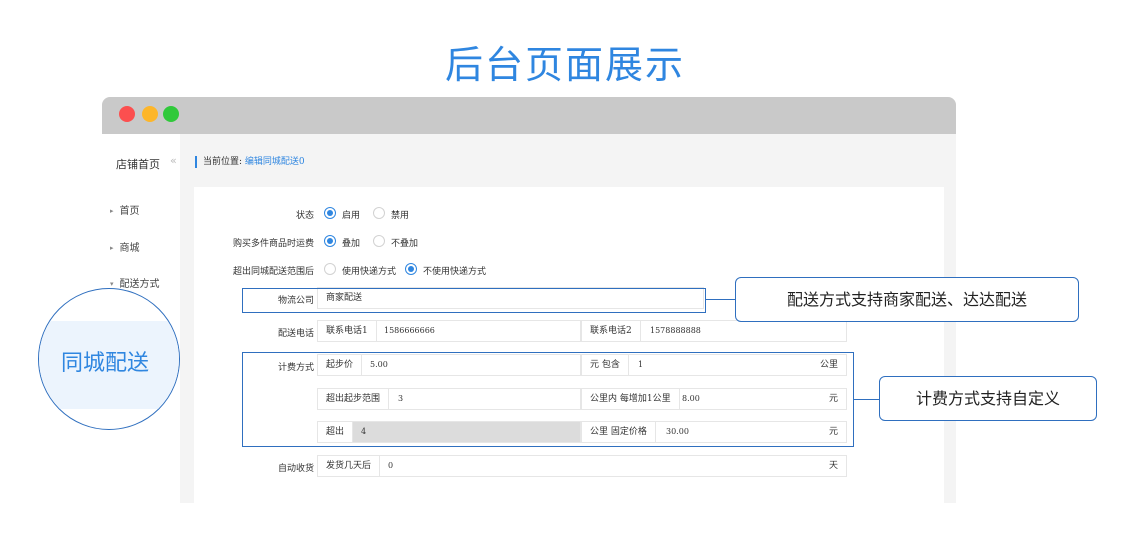  What do you see at coordinates (150, 114) in the screenshot?
I see `minimize-window-icon` at bounding box center [150, 114].